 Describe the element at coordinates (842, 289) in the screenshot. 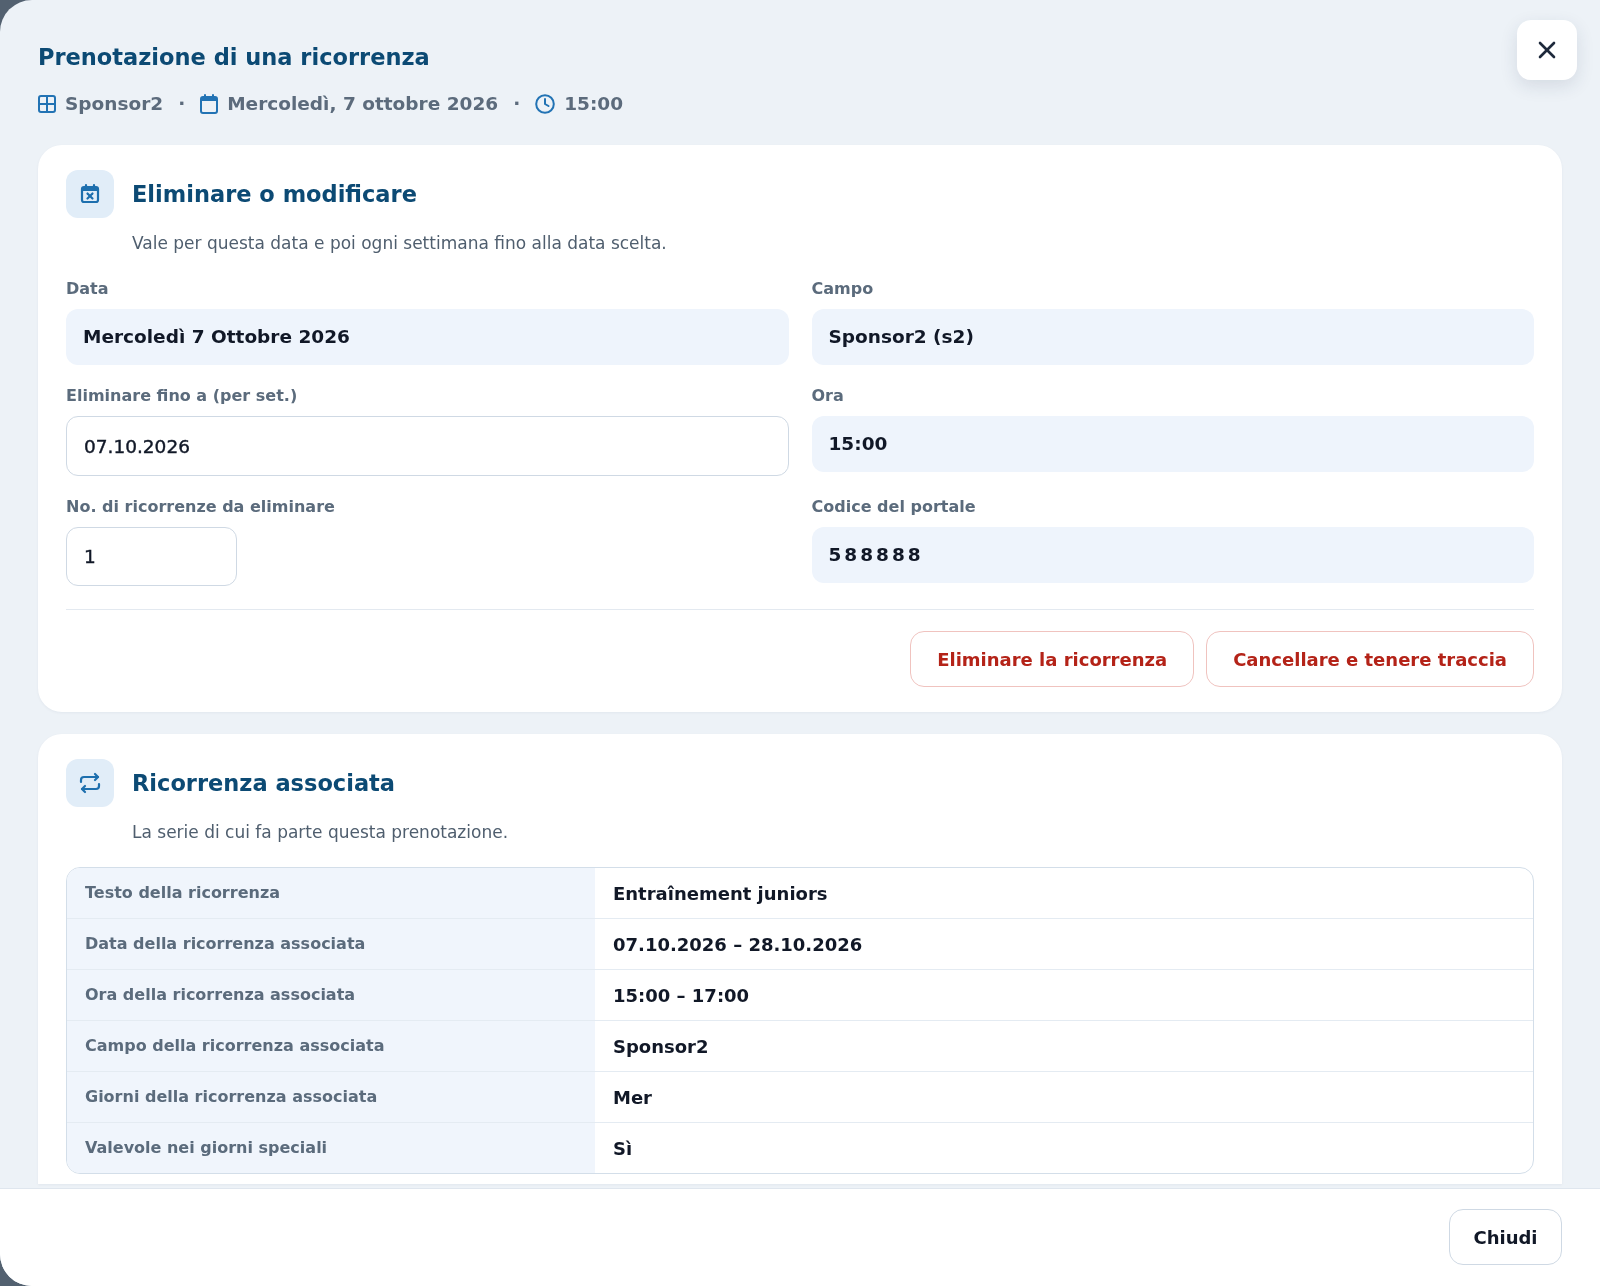

I see `field-label: Campo` at that location.